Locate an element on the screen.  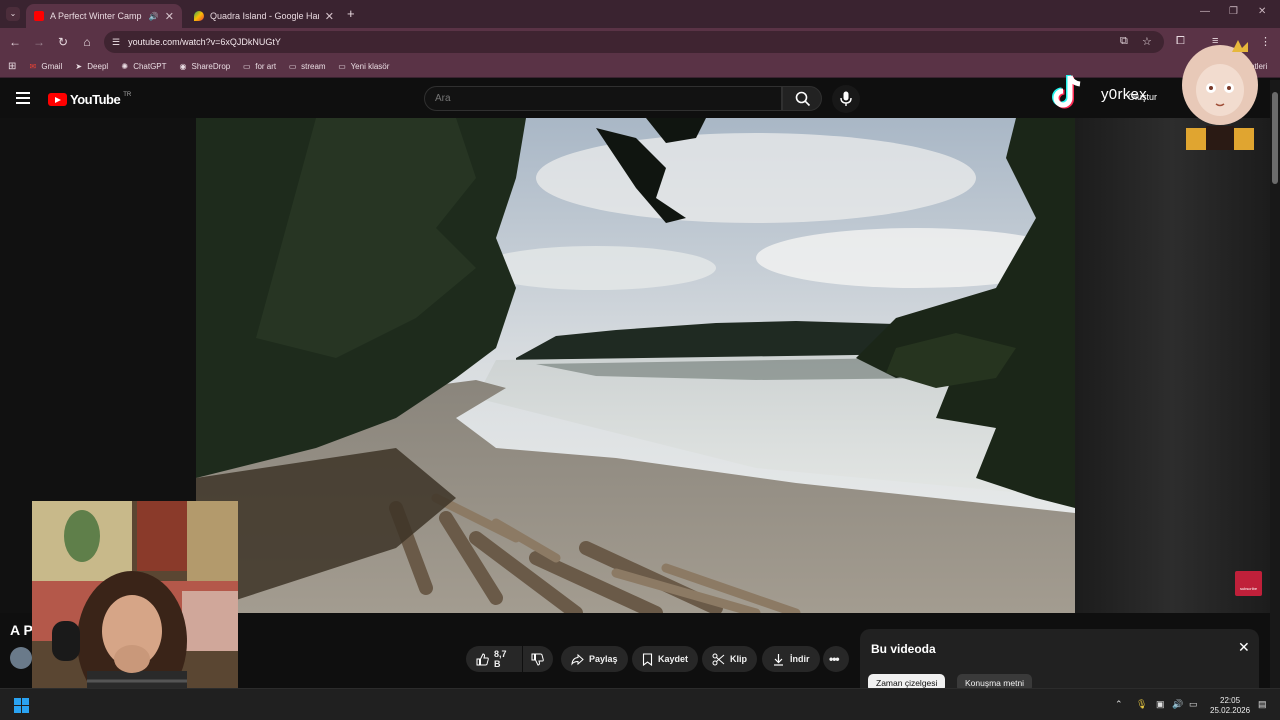
channel-avatar is located at coordinates (21, 658).